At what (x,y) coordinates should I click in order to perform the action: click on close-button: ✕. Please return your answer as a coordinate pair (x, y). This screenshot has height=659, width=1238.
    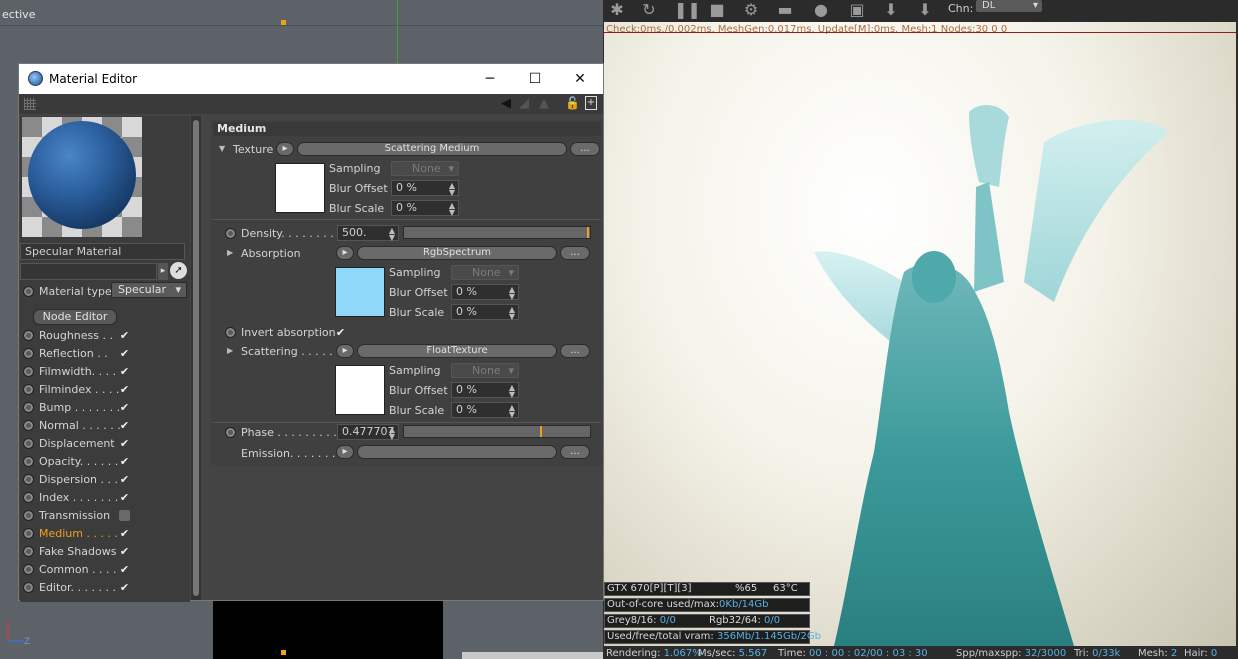
    Looking at the image, I should click on (580, 79).